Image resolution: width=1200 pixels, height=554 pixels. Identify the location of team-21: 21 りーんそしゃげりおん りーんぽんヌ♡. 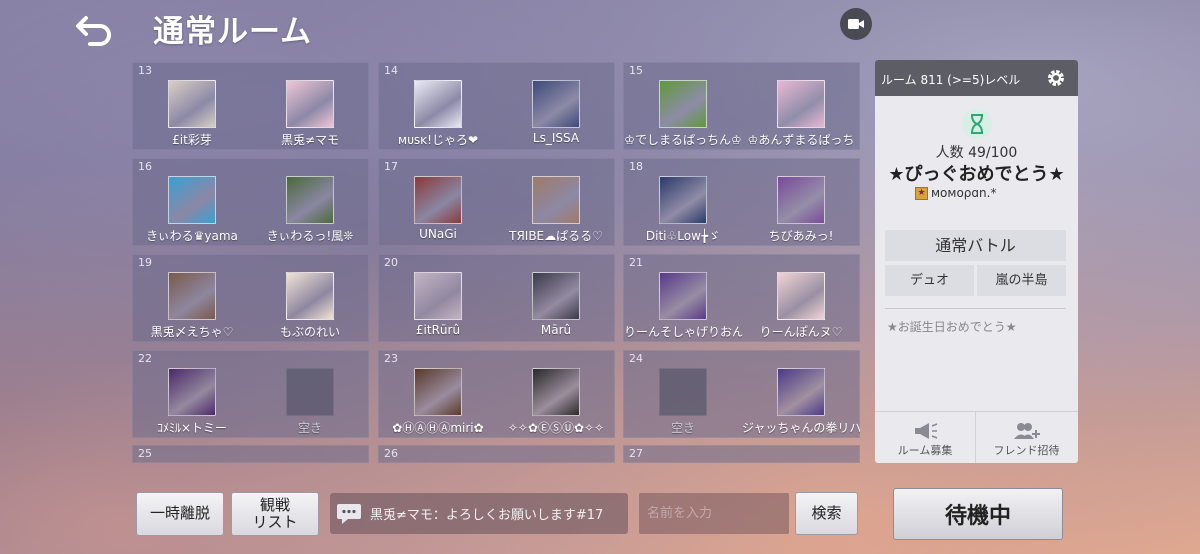
(741, 298).